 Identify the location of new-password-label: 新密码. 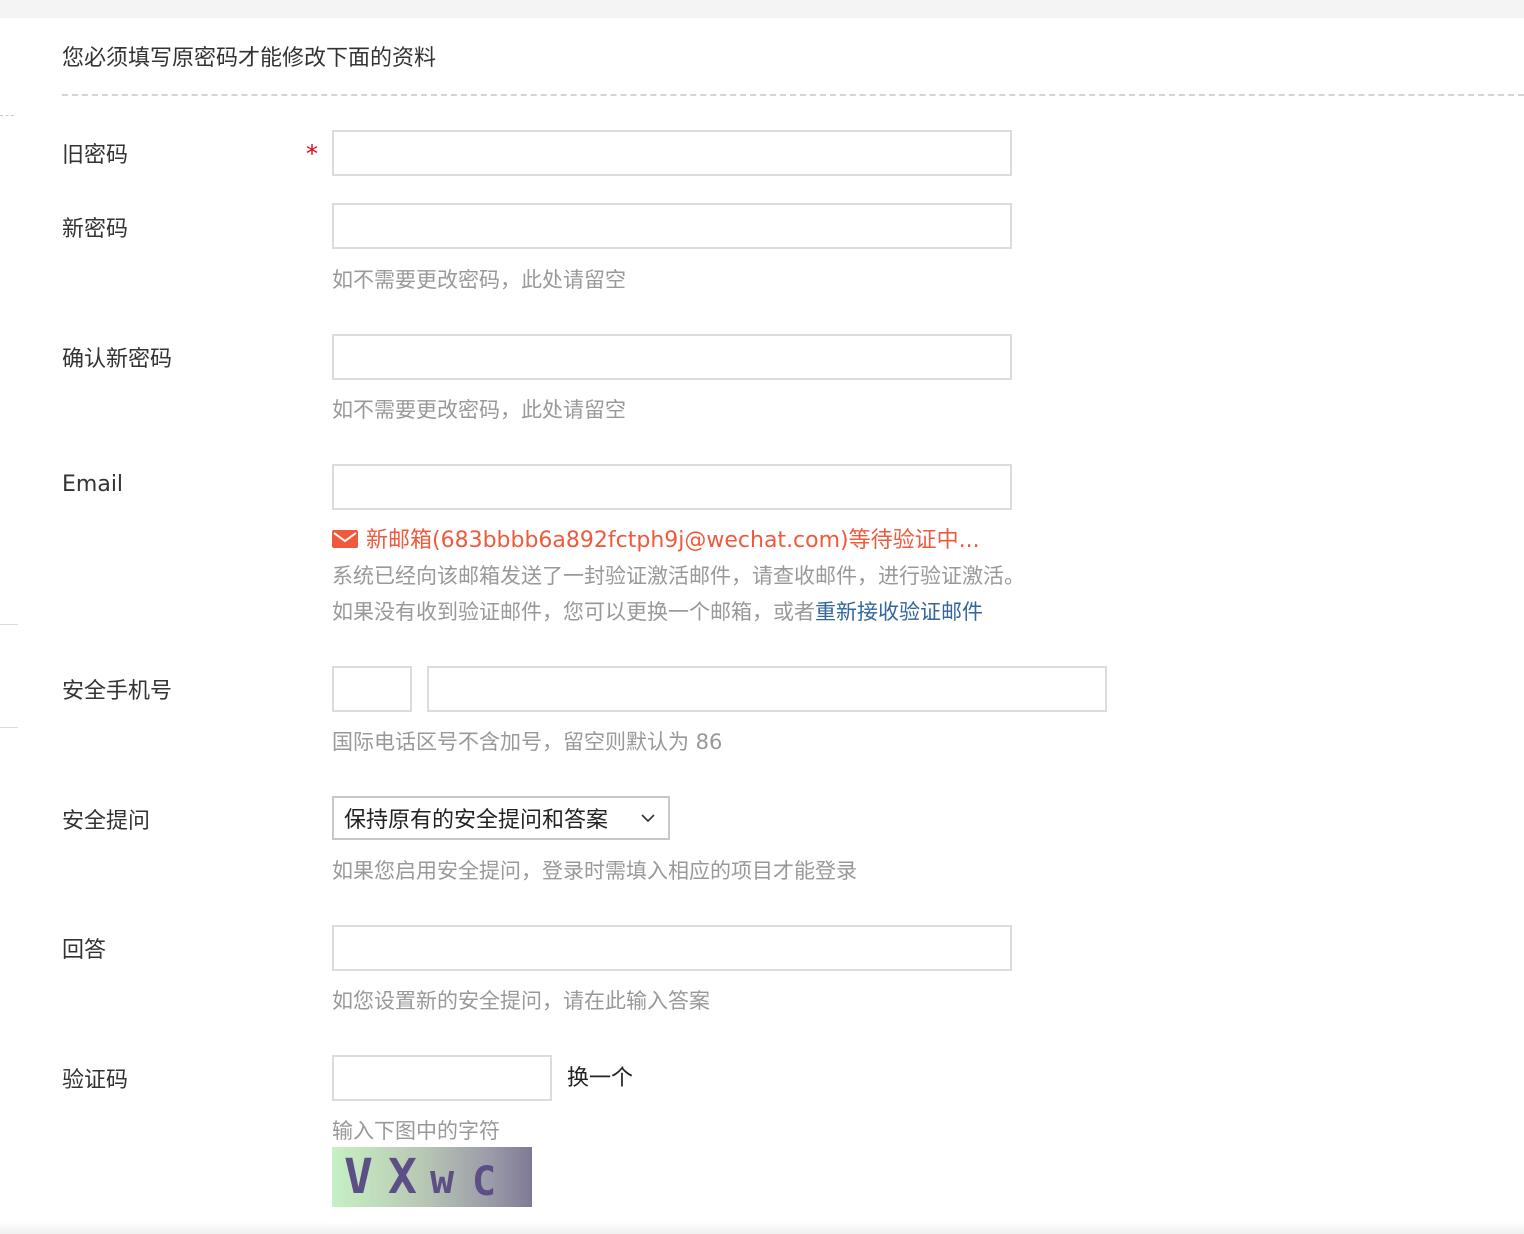
(95, 229).